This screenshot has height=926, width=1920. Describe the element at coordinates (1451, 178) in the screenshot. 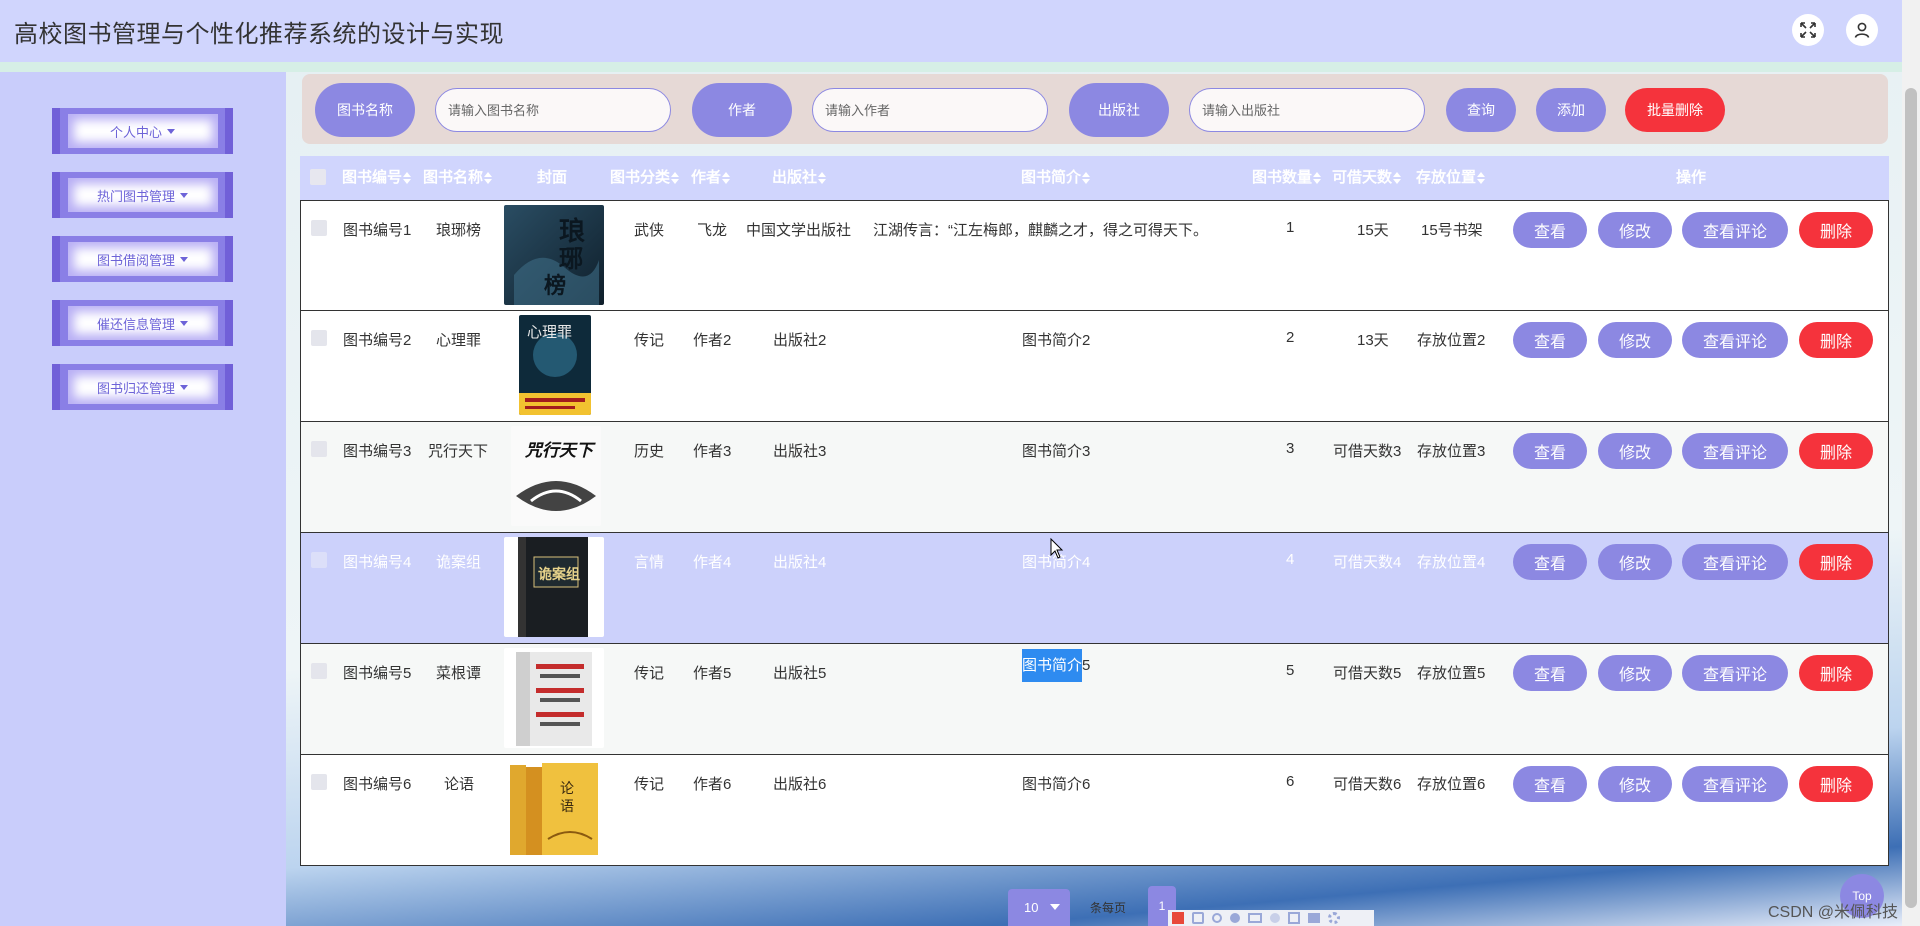

I see `header-location: 存放位置` at that location.